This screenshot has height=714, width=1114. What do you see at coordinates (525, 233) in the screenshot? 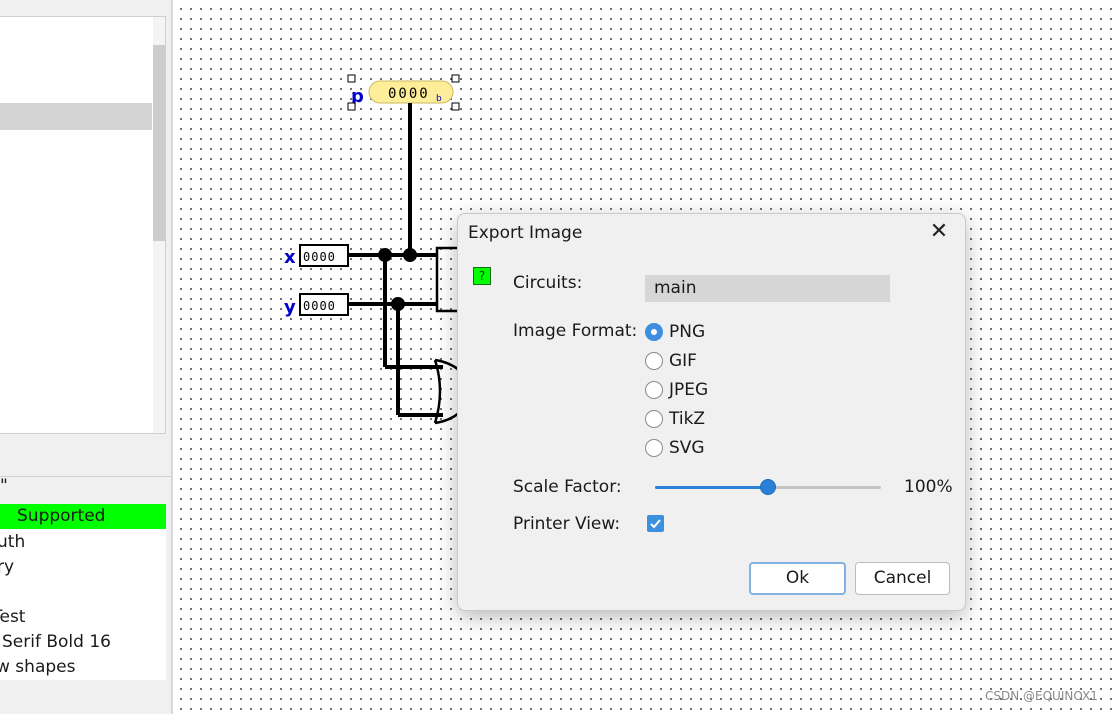
I see `dialog-title: Export Image` at bounding box center [525, 233].